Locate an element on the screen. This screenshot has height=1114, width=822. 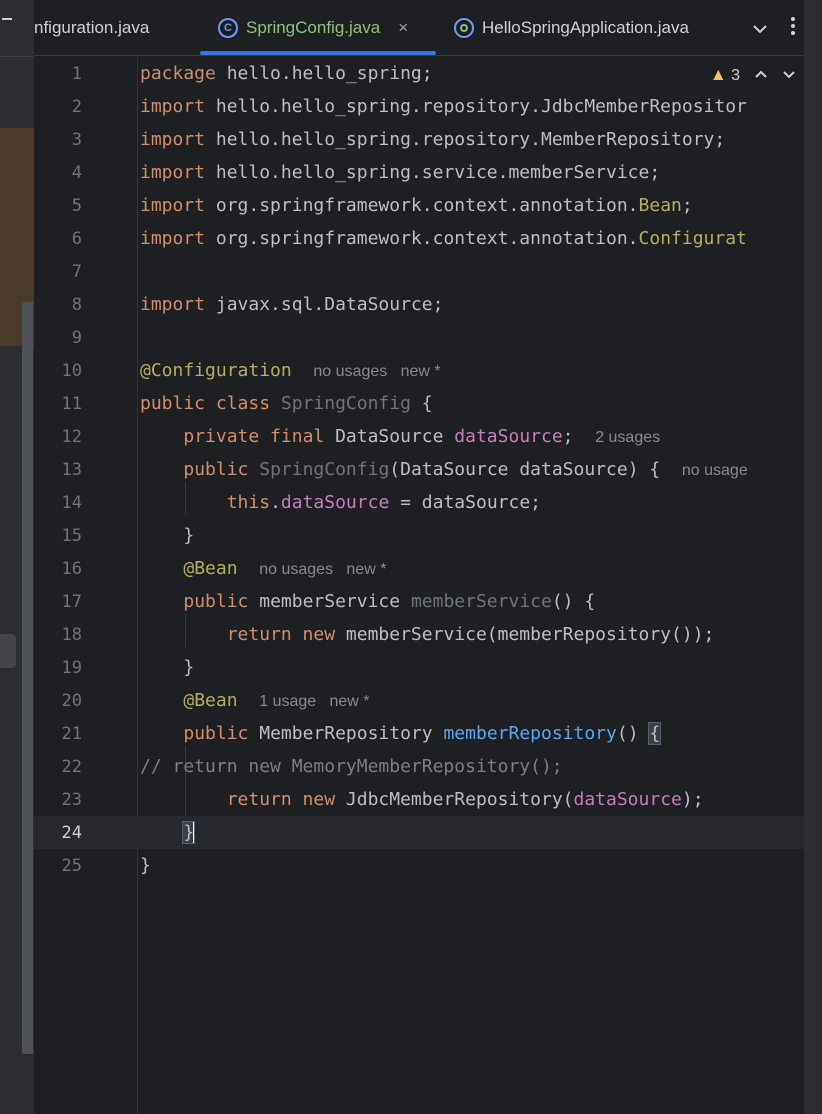
code-line: 20 @Bean 1 usage new * is located at coordinates (419, 700).